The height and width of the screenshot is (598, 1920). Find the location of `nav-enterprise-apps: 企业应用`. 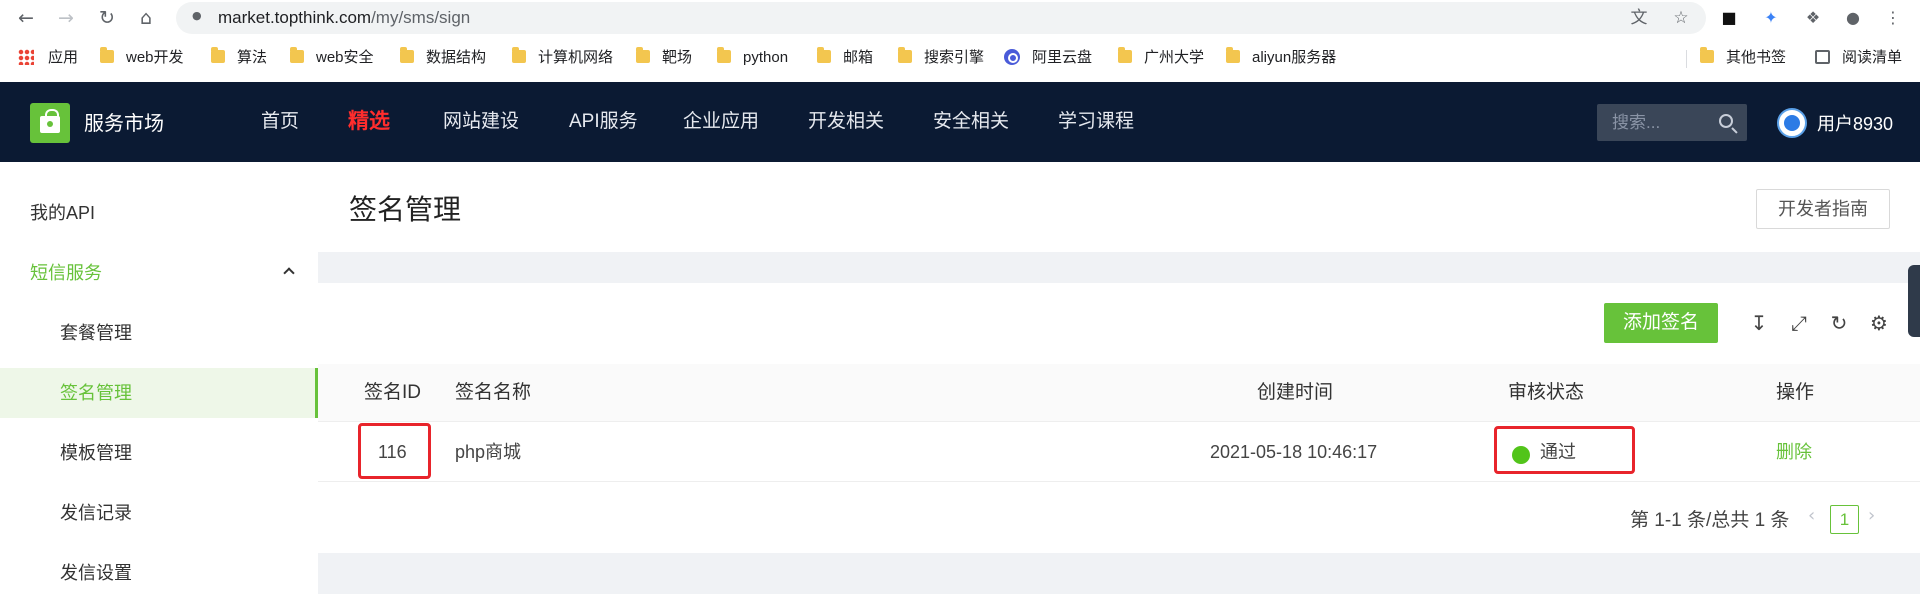

nav-enterprise-apps: 企业应用 is located at coordinates (721, 122).